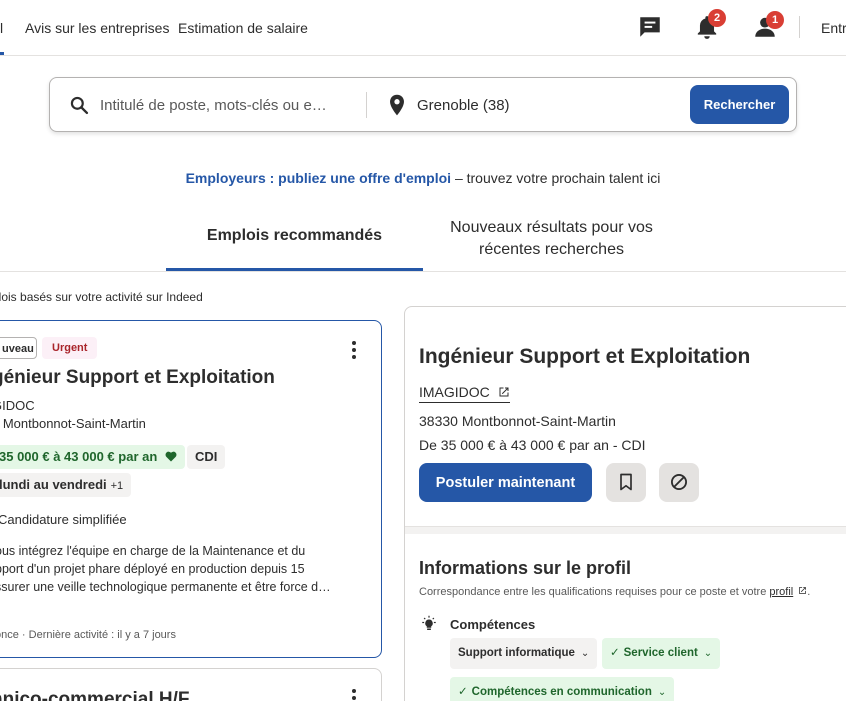 Image resolution: width=846 pixels, height=701 pixels. I want to click on salary-chip-text: 35 000 € à 43 000 € par an, so click(79, 456).